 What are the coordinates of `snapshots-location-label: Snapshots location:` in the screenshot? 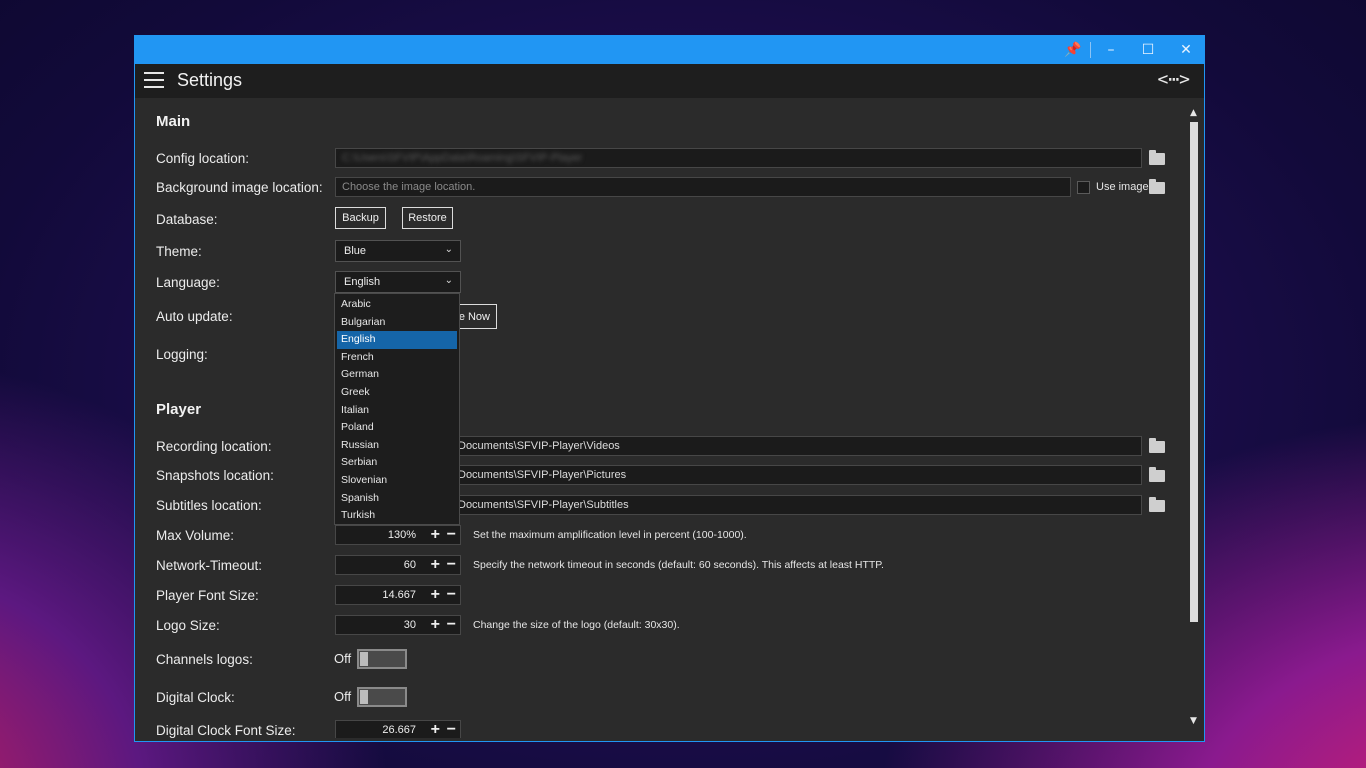 It's located at (215, 475).